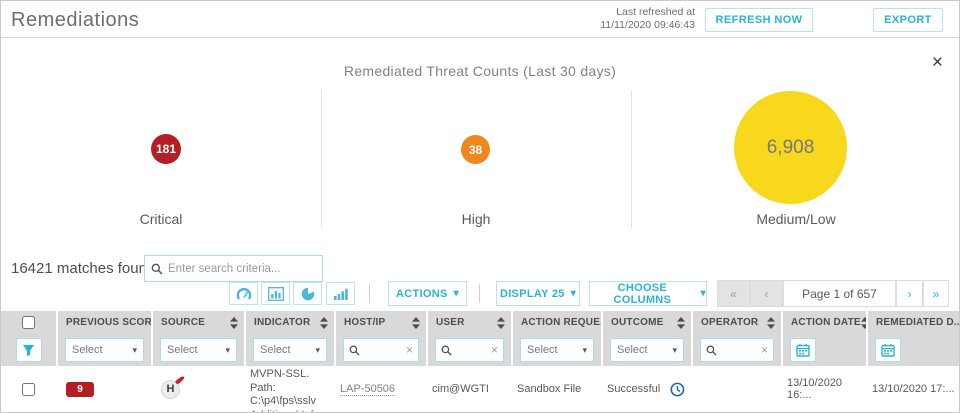 The image size is (960, 413). I want to click on host-sensor-icon: H, so click(173, 386).